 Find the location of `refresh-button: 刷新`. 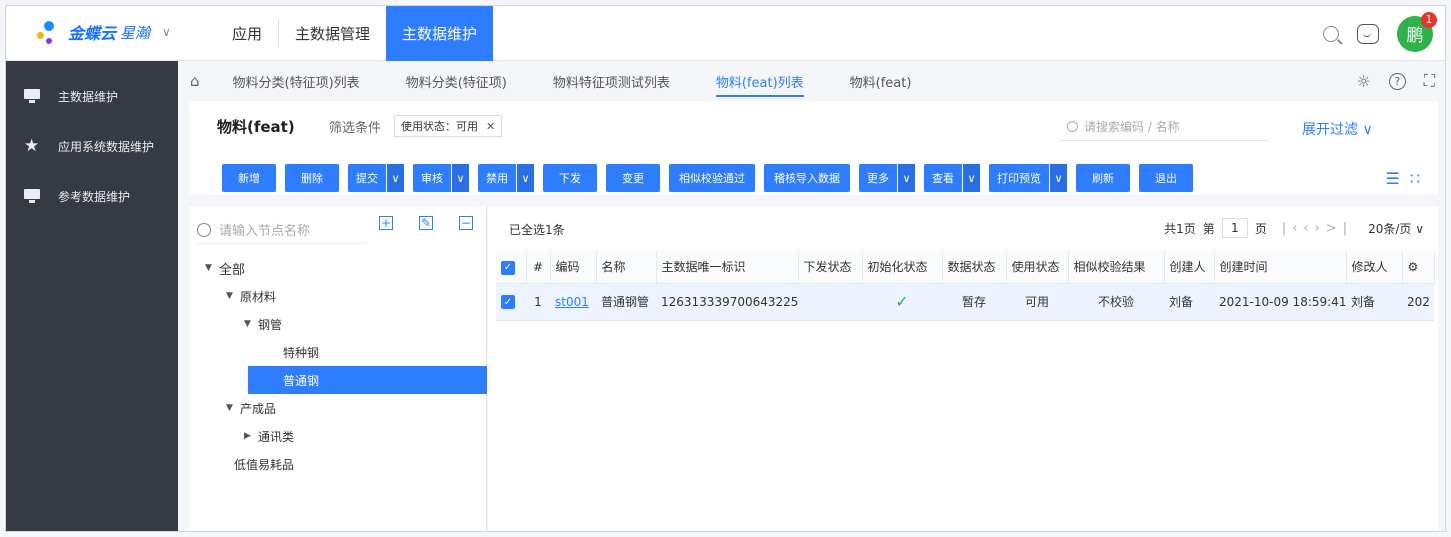

refresh-button: 刷新 is located at coordinates (1103, 178).